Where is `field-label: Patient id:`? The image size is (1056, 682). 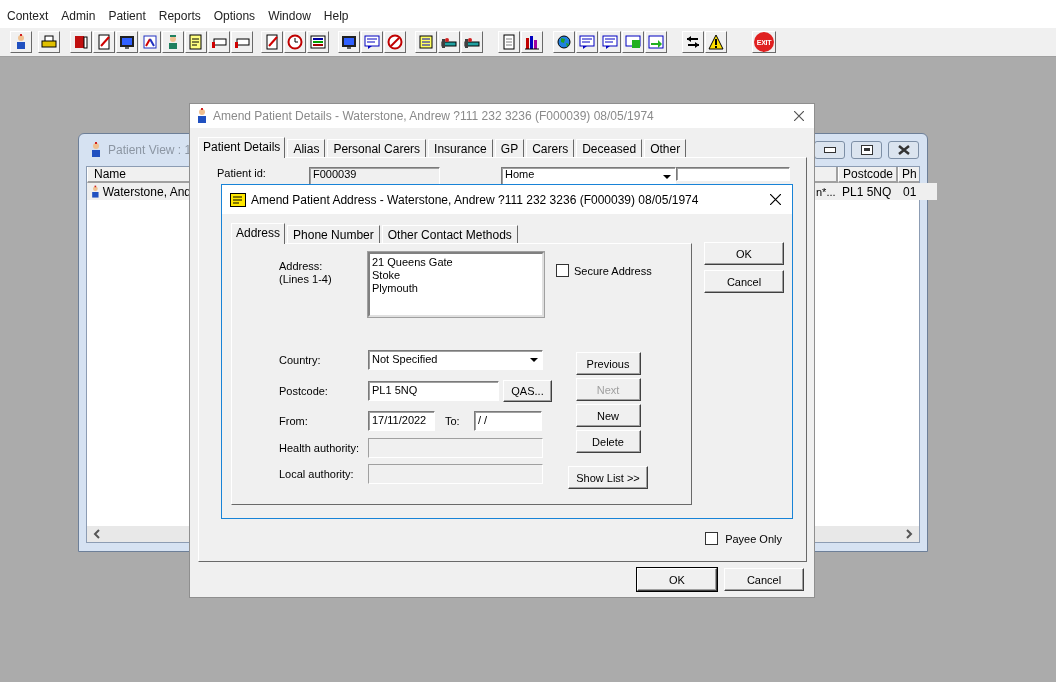
field-label: Patient id: is located at coordinates (242, 173).